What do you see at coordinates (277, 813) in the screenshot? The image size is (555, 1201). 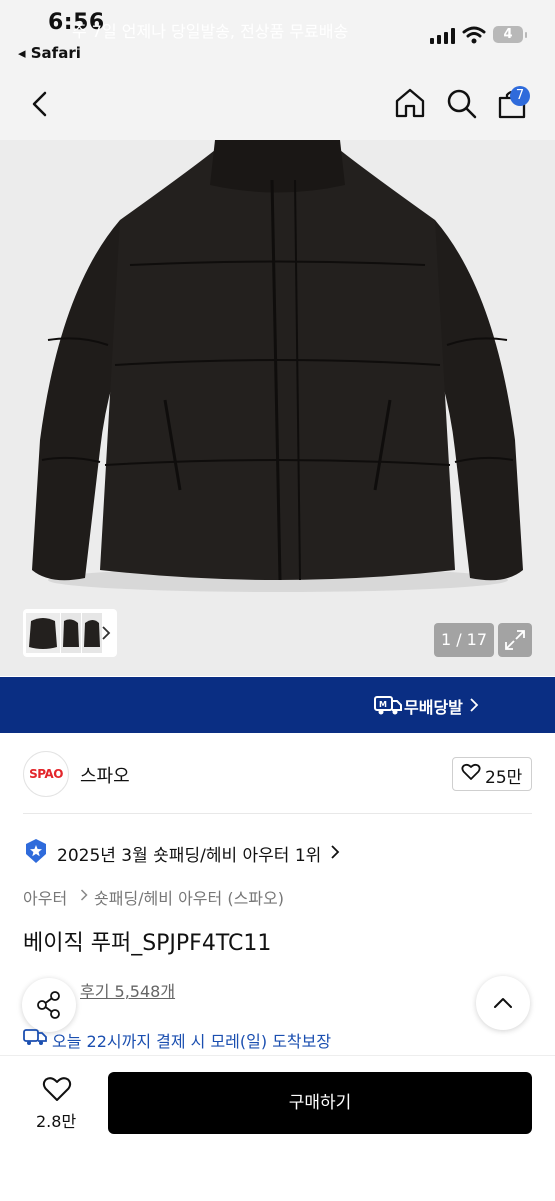 I see `divider` at bounding box center [277, 813].